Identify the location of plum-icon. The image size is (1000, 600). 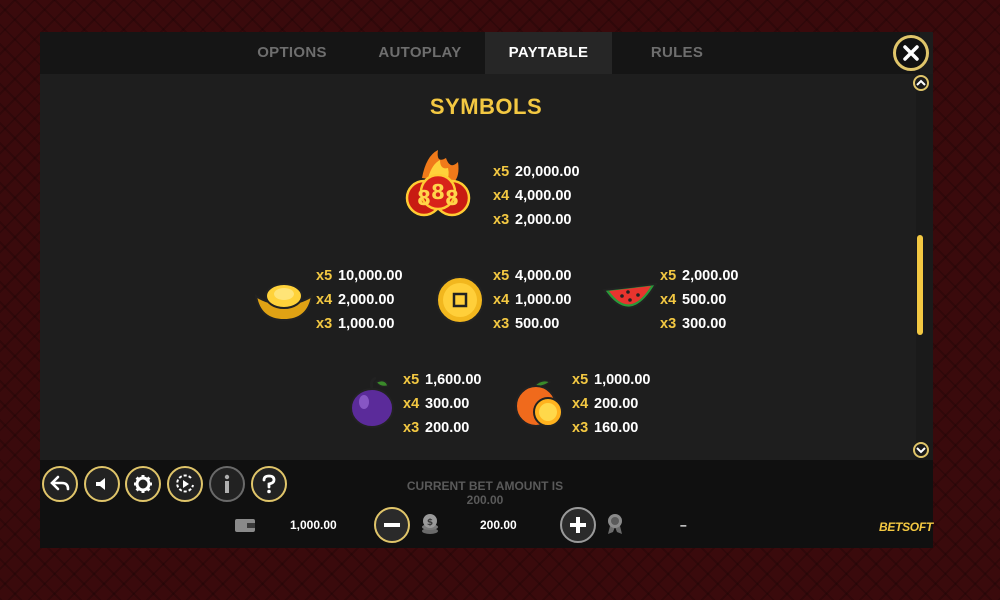
(372, 405).